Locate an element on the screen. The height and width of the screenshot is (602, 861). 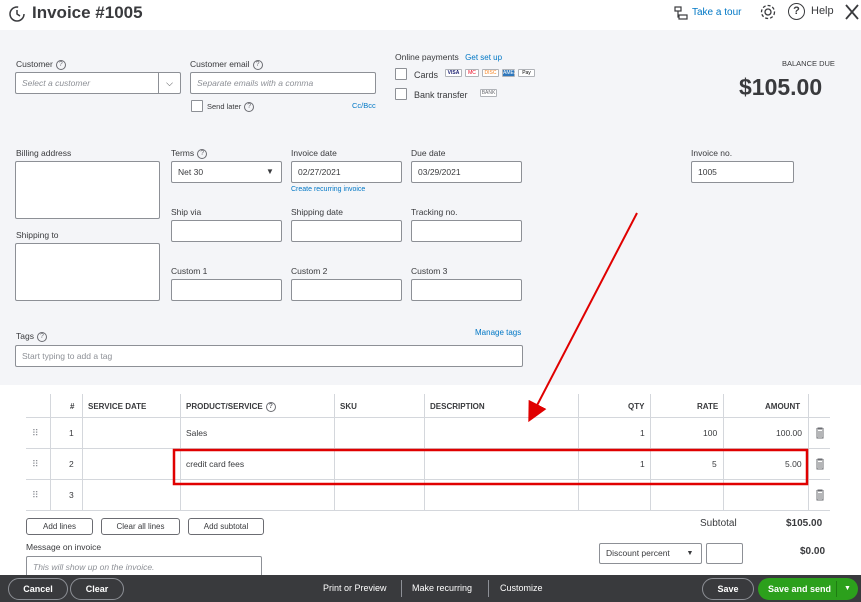
manage-tags-link: Manage tags is located at coordinates (498, 332).